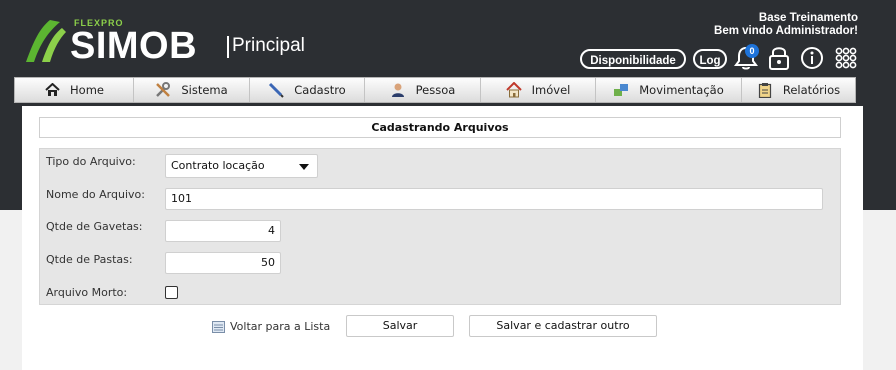 Image resolution: width=896 pixels, height=370 pixels. I want to click on lock-icon, so click(779, 58).